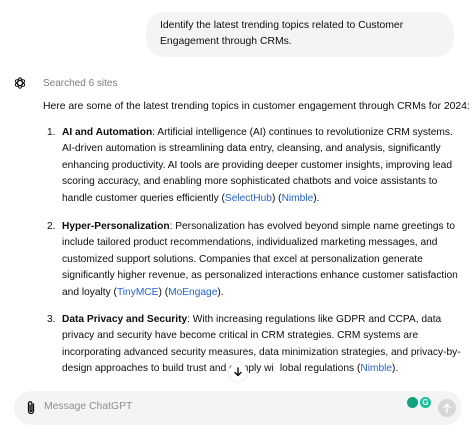  What do you see at coordinates (238, 408) in the screenshot?
I see `message-composer: Message ChatGPT G` at bounding box center [238, 408].